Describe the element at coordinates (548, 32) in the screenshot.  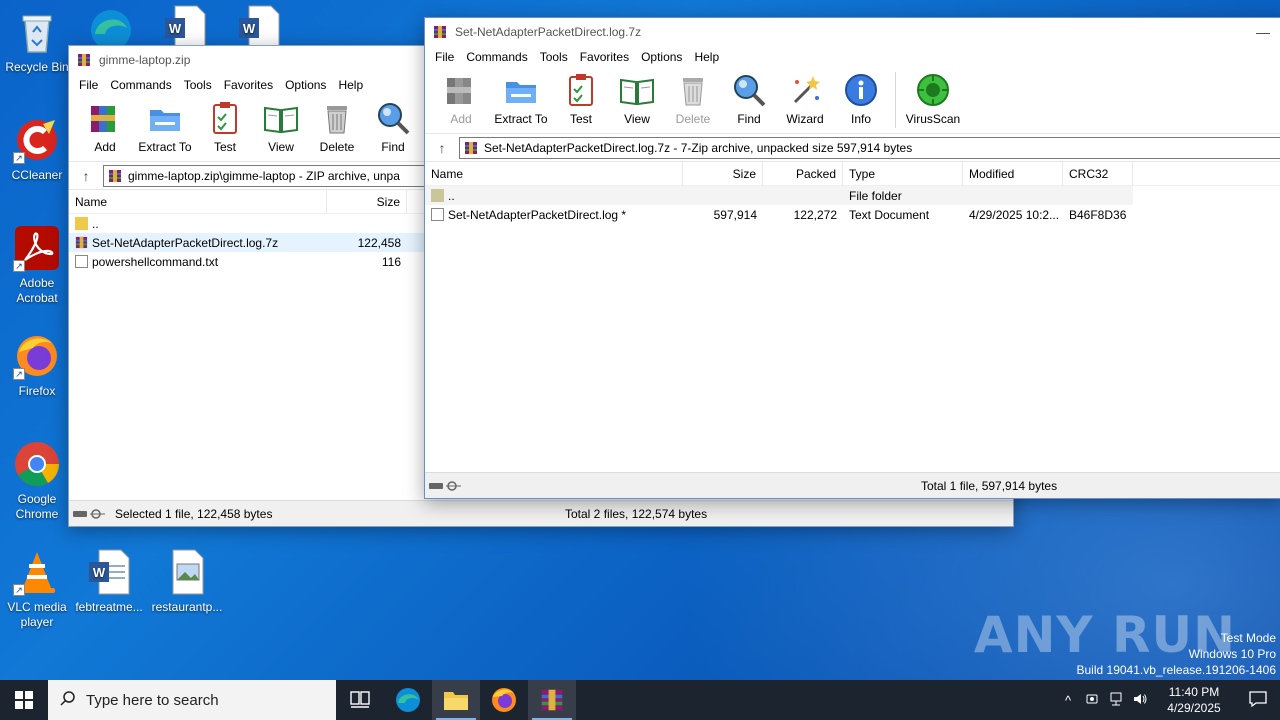
I see `window-title: Set-NetAdapterPacketDirect.log.7z` at that location.